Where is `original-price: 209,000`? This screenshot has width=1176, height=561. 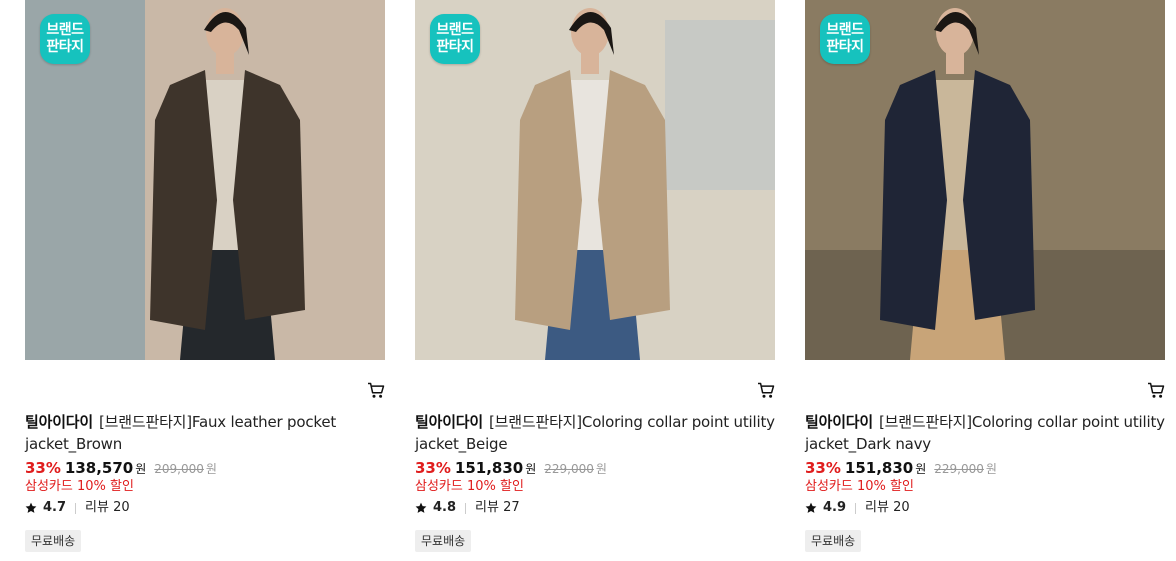
original-price: 209,000 is located at coordinates (179, 469).